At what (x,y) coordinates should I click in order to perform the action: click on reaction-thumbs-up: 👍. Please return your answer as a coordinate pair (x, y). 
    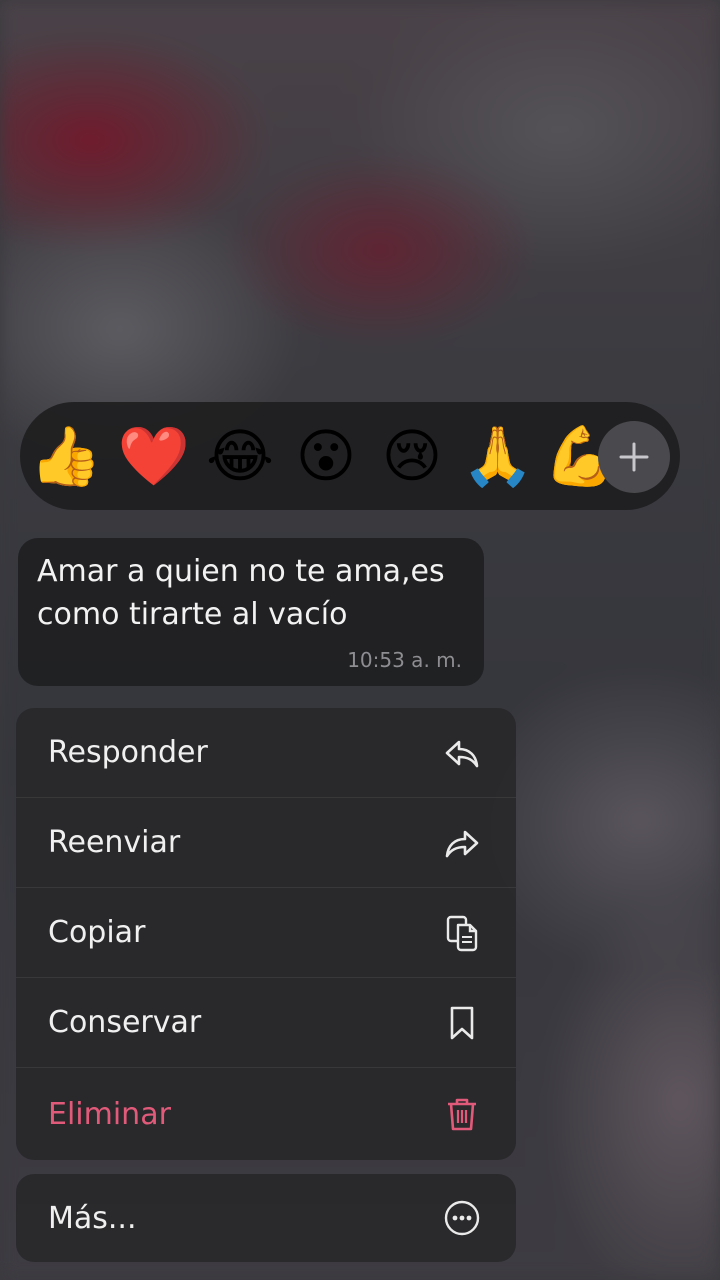
    Looking at the image, I should click on (66, 456).